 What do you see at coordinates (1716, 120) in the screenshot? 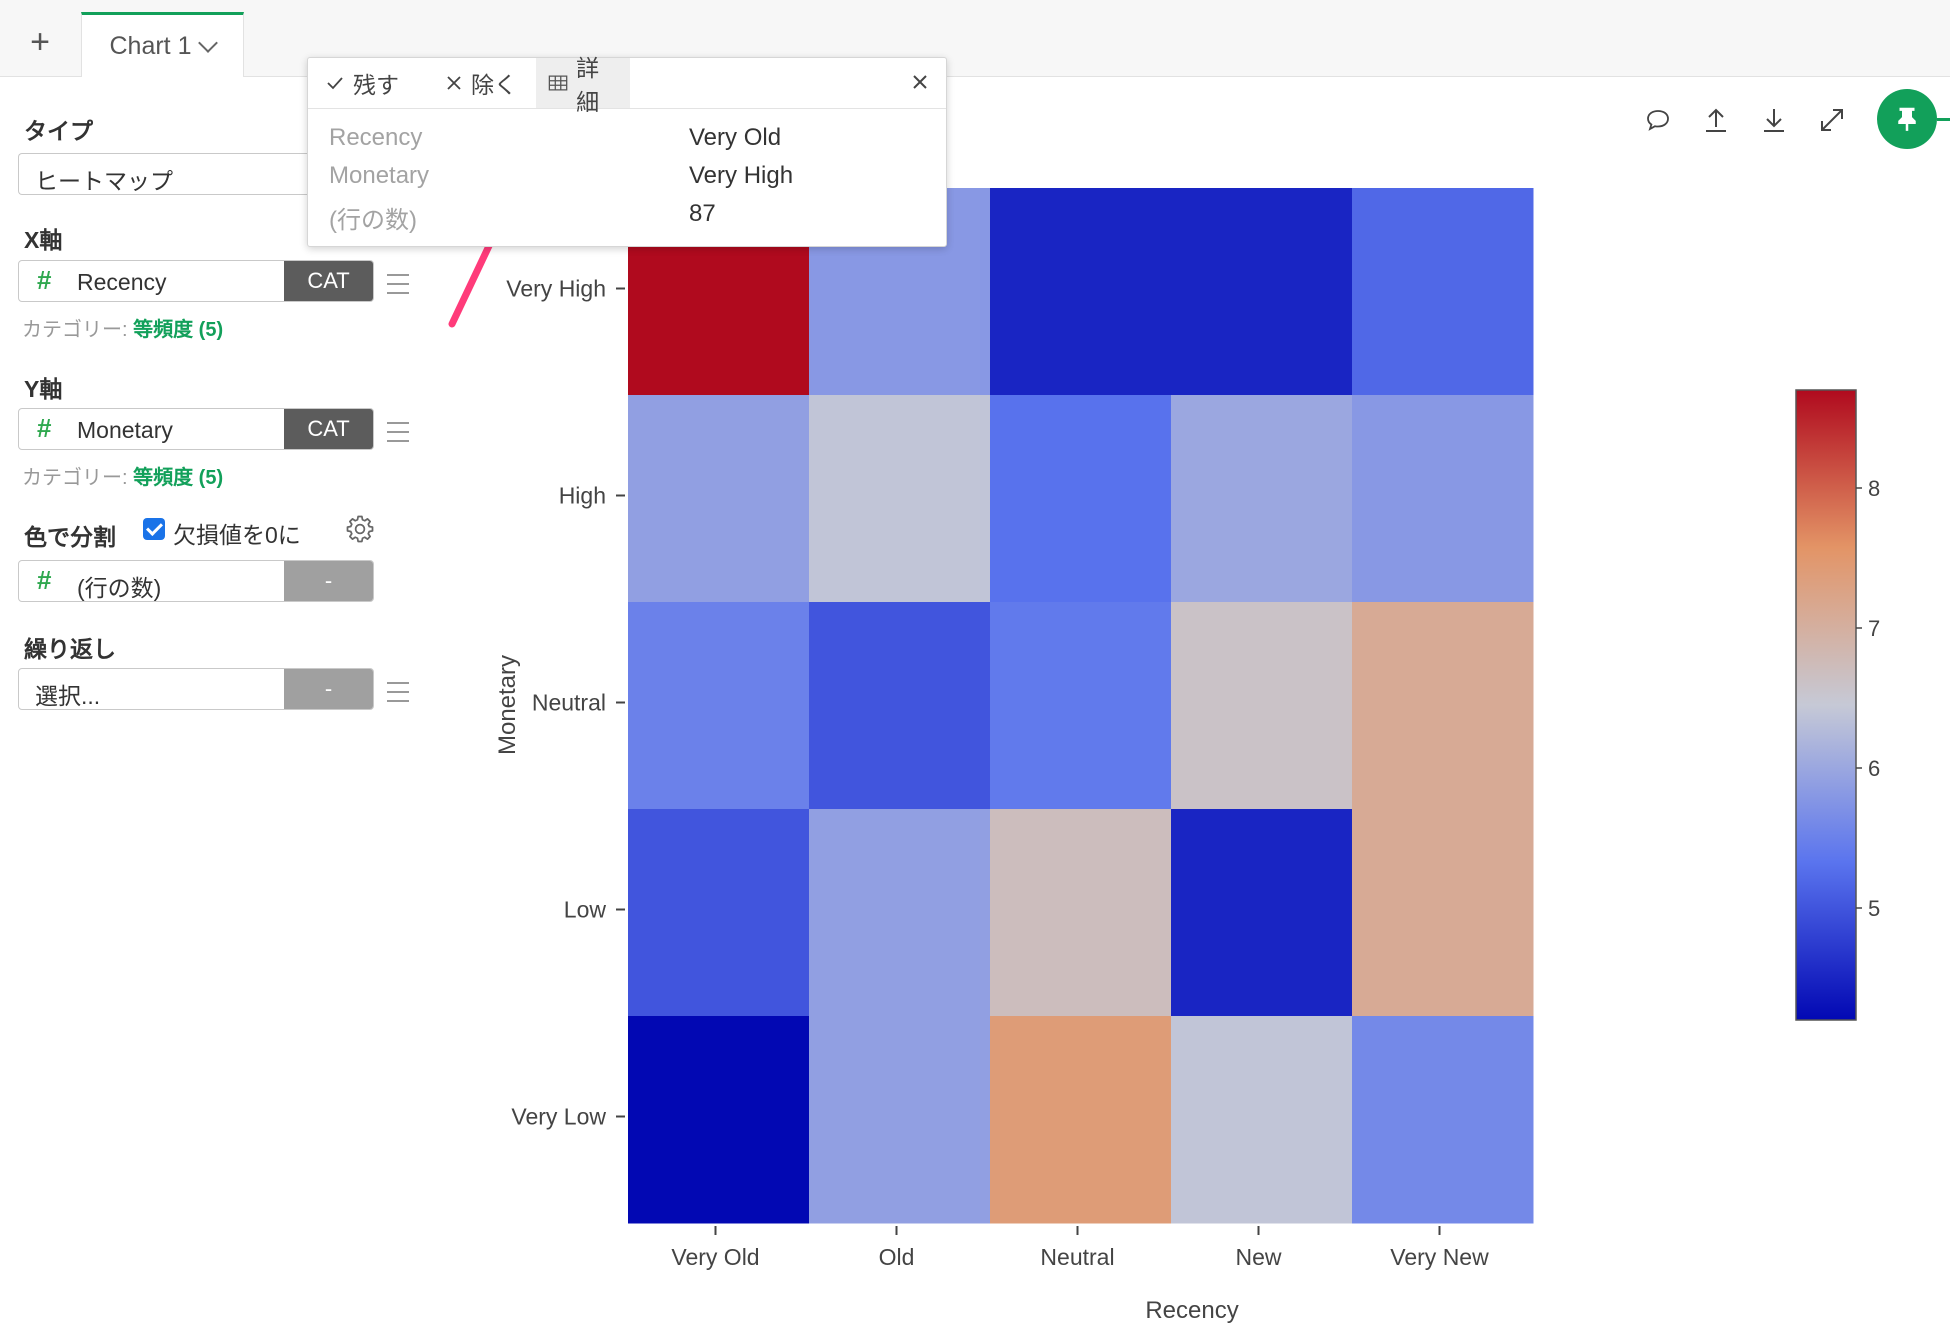
I see `upload-icon` at bounding box center [1716, 120].